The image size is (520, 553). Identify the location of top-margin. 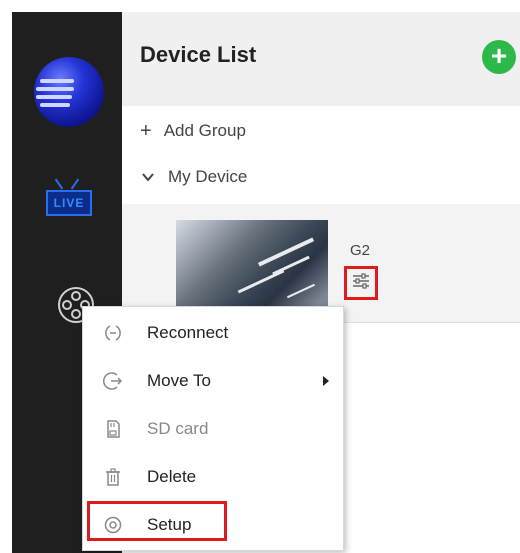
(260, 6).